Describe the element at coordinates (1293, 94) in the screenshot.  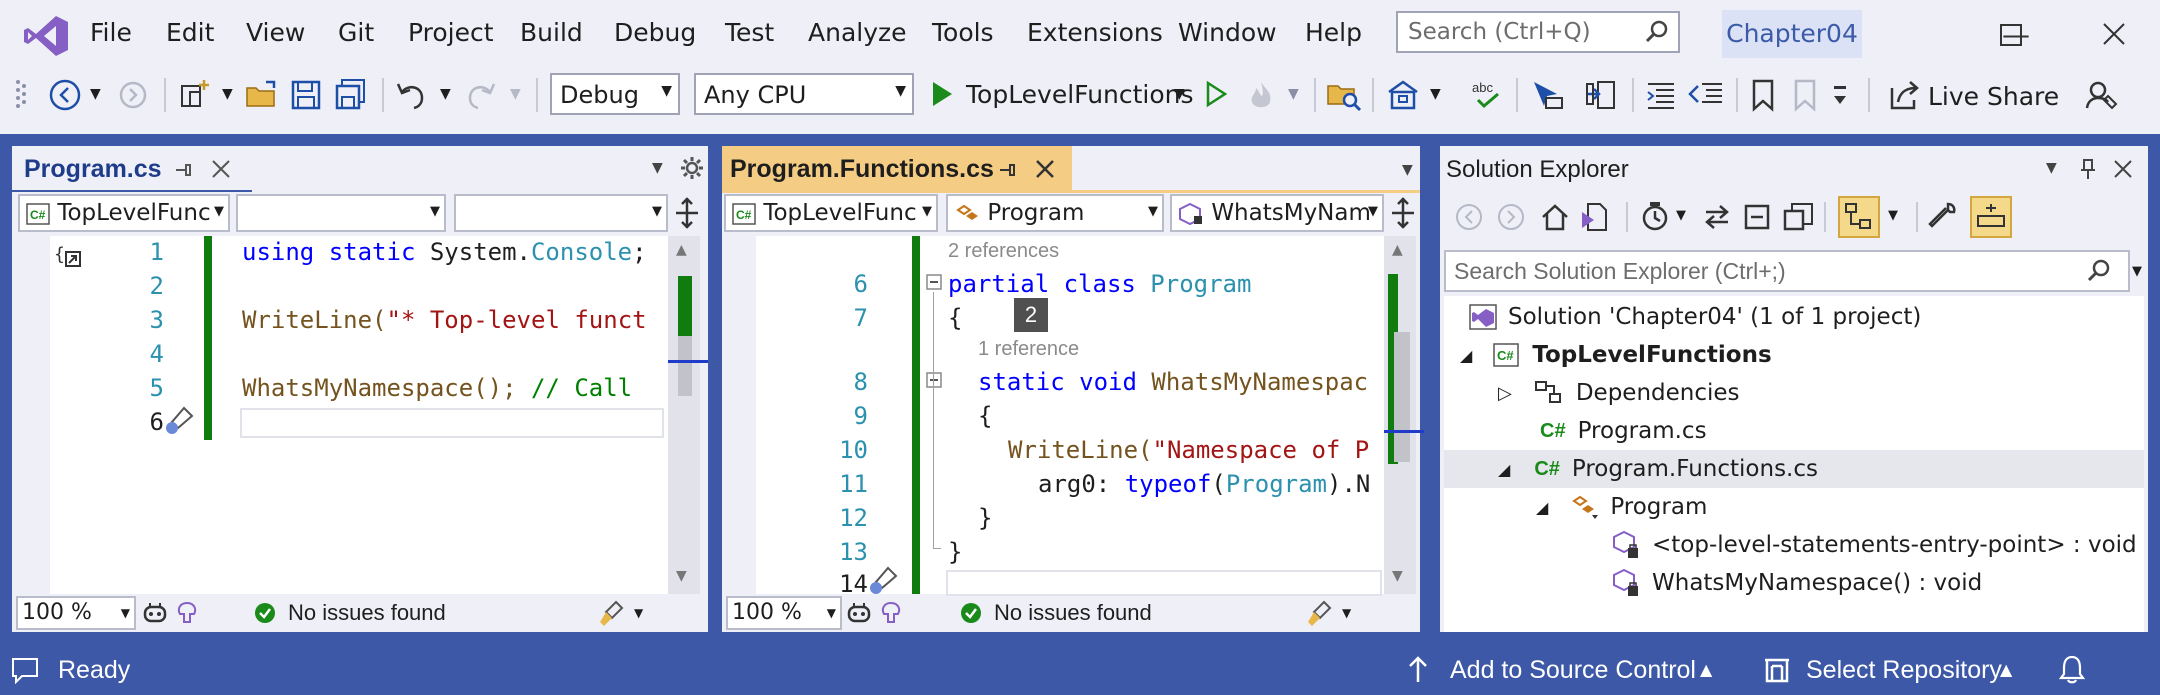
I see `hot-reload-dropdown-icon: ▼` at that location.